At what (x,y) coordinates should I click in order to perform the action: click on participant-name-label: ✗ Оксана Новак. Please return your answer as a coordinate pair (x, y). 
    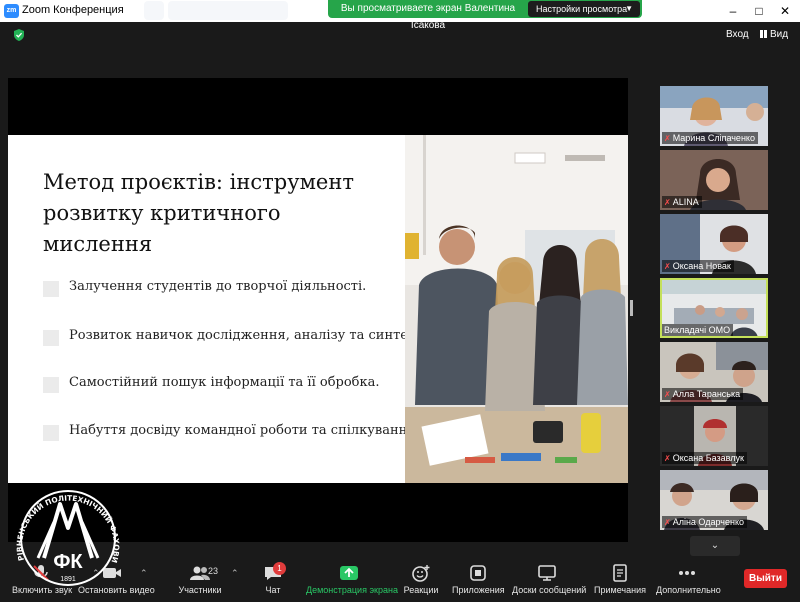
    Looking at the image, I should click on (698, 266).